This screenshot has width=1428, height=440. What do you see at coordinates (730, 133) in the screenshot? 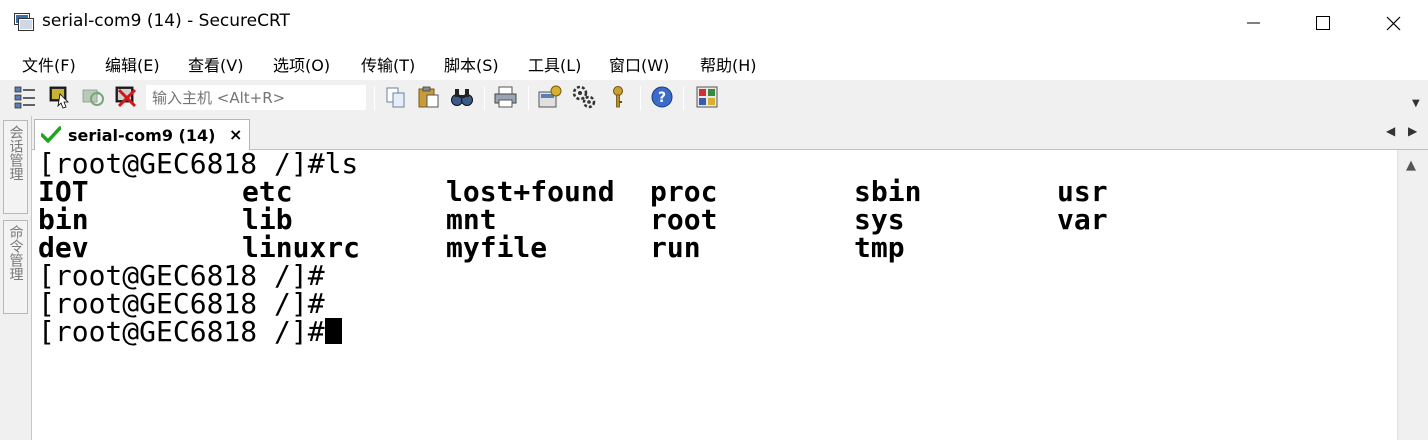
I see `session-tab-bar: serial-com9 (14) × ◀ ▶` at bounding box center [730, 133].